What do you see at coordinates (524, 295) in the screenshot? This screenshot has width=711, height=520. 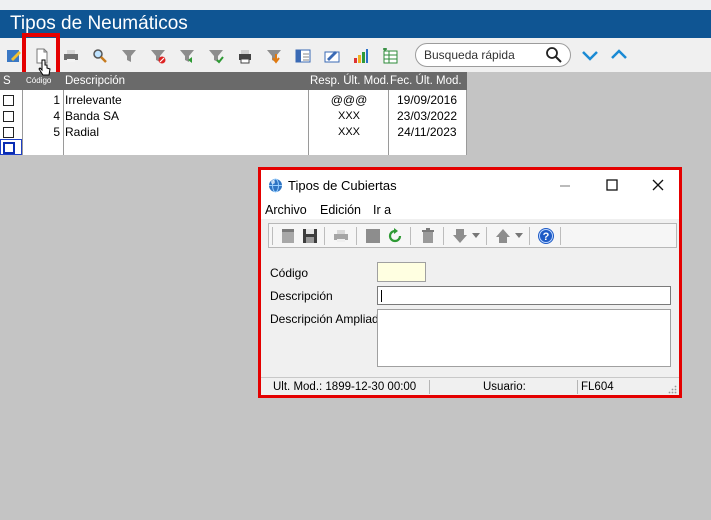 I see `descripcion-field` at bounding box center [524, 295].